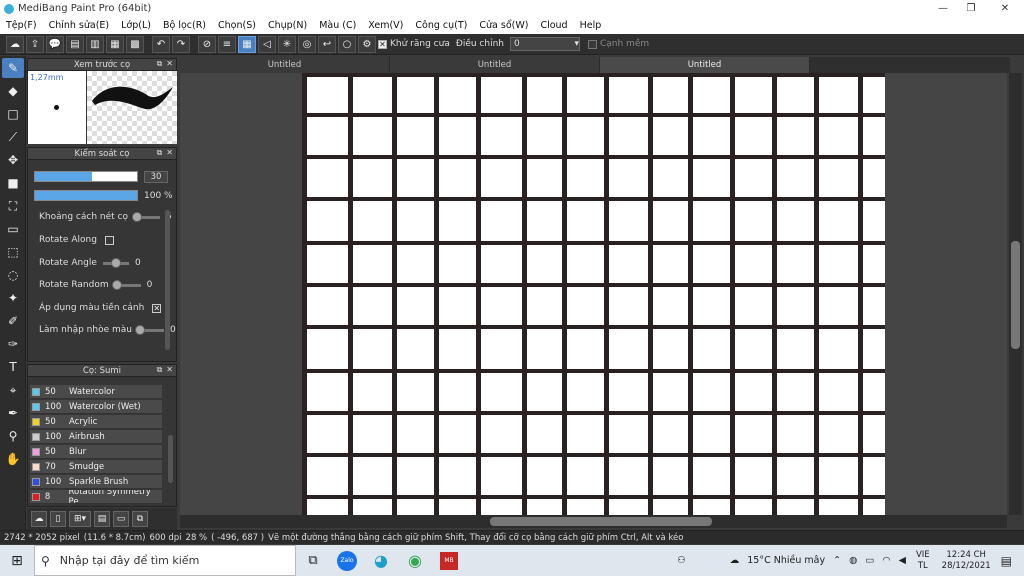 This screenshot has width=1024, height=576. What do you see at coordinates (971, 8) in the screenshot?
I see `restore-button: ❐` at bounding box center [971, 8].